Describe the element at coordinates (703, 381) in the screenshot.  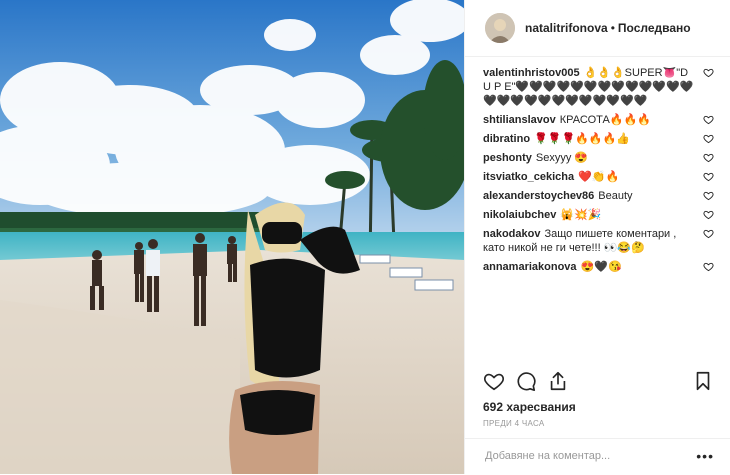
I see `bookmark-icon` at that location.